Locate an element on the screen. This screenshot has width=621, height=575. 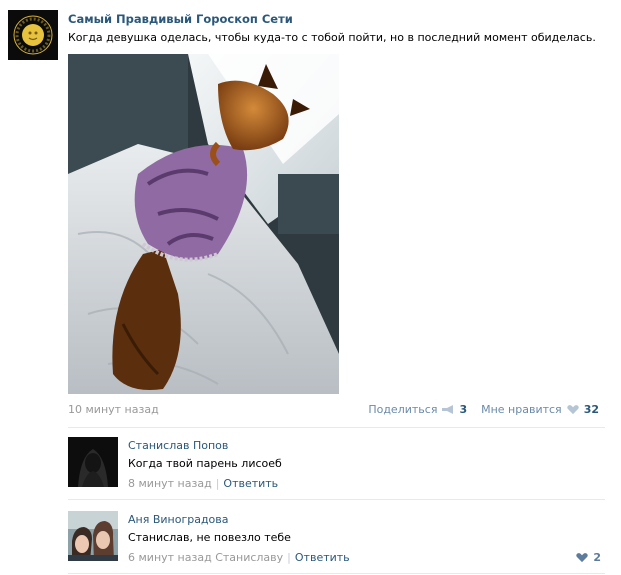
like-label: Мне нравится is located at coordinates (521, 409).